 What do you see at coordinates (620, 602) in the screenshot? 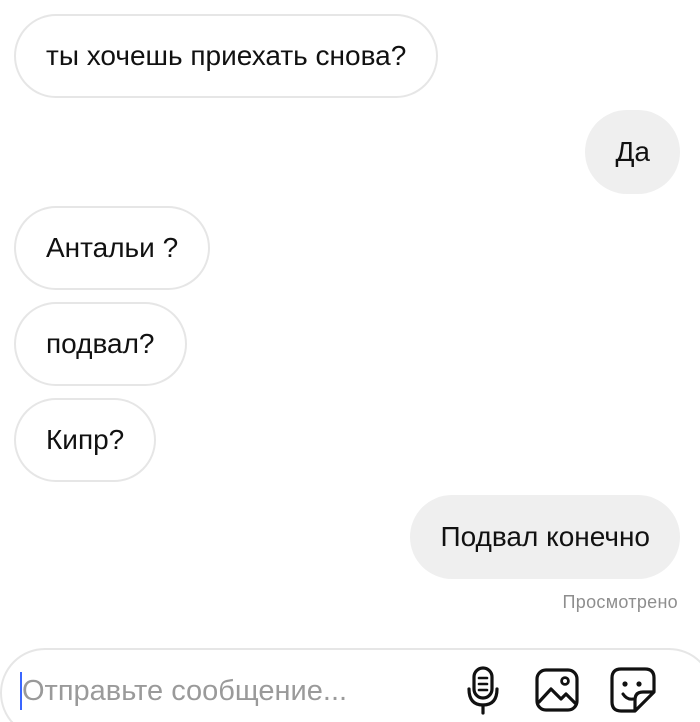
I see `seen-status: Просмотрено` at bounding box center [620, 602].